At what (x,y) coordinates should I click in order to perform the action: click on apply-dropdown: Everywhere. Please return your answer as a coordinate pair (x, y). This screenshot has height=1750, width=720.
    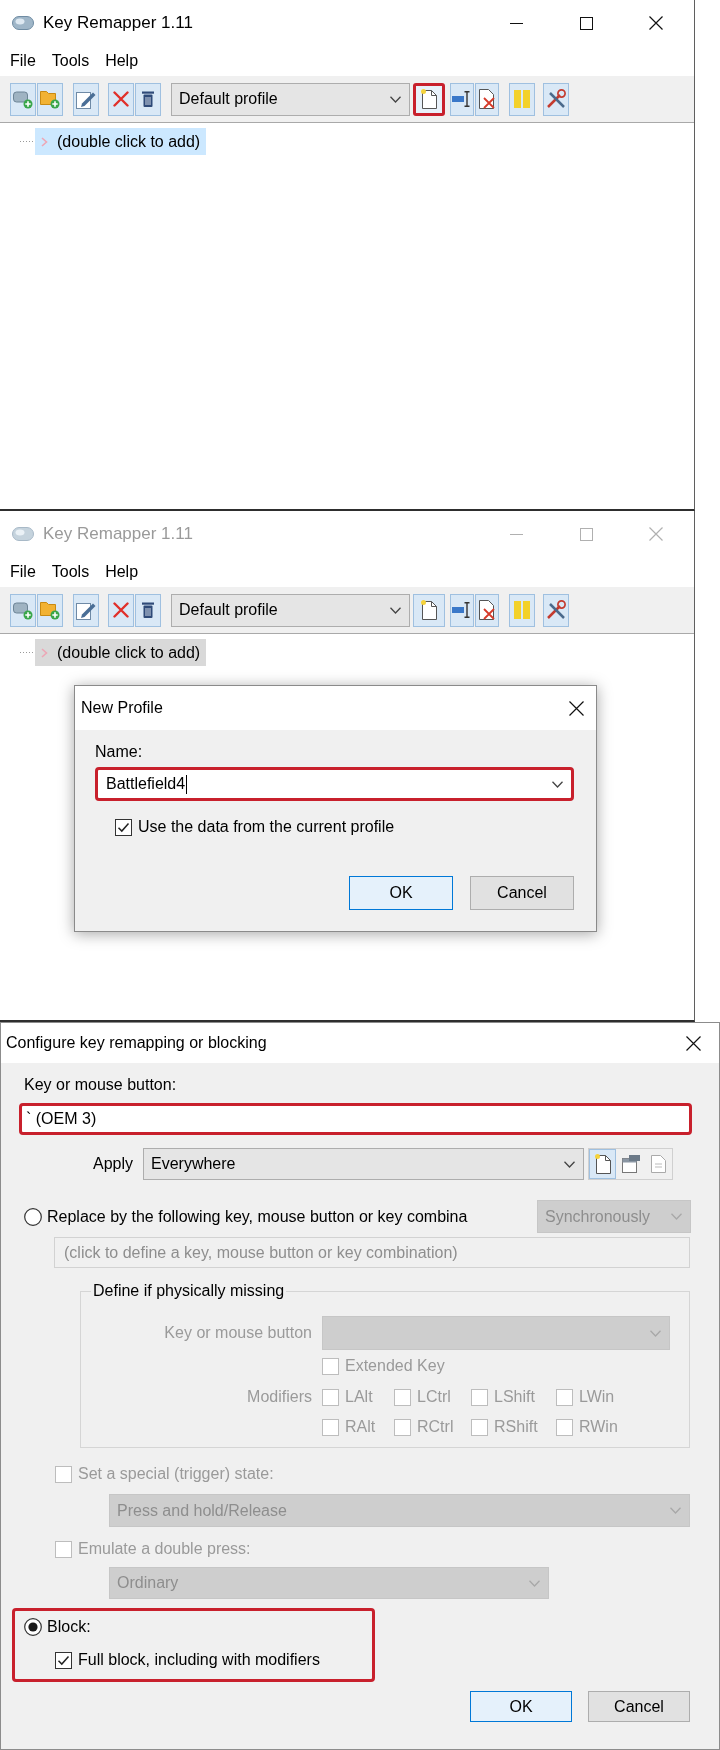
    Looking at the image, I should click on (363, 1164).